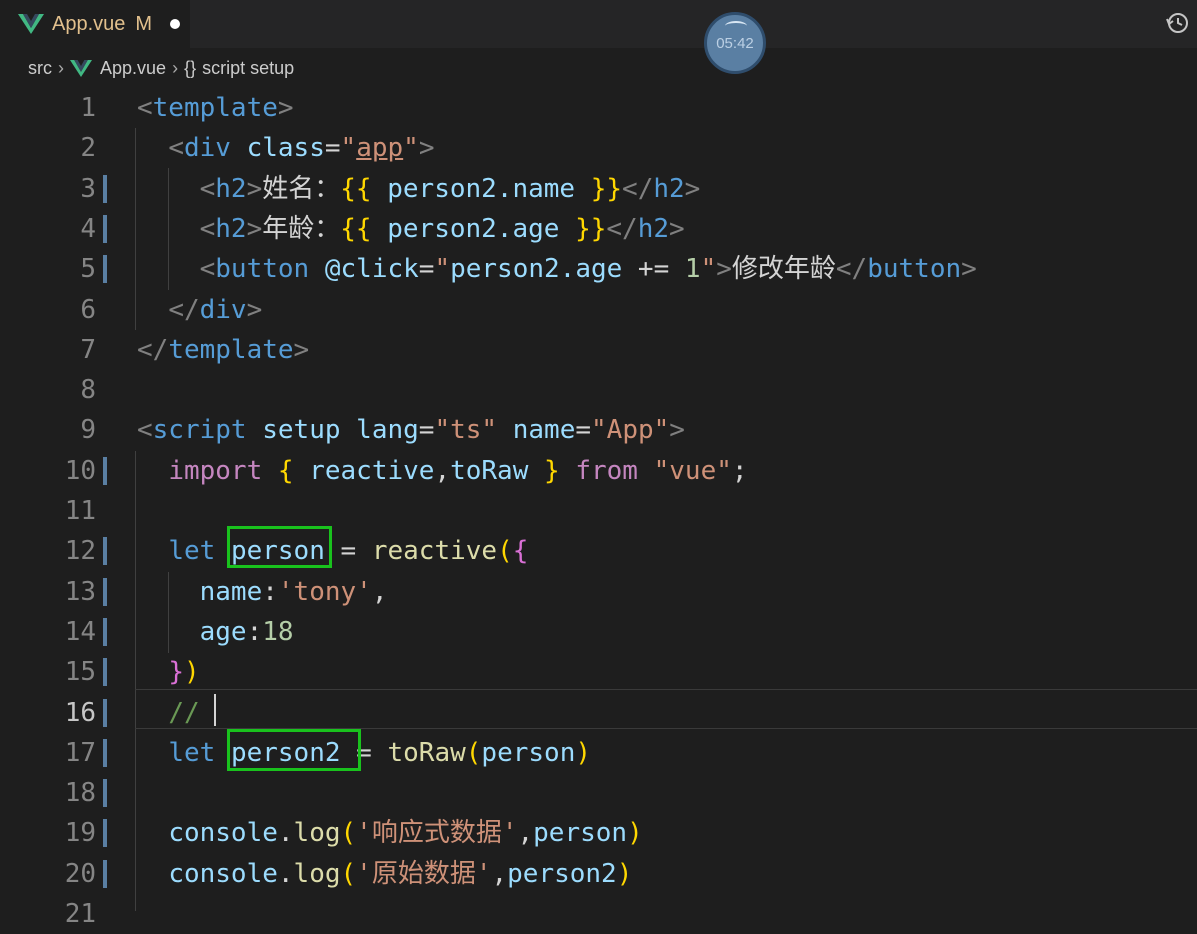 This screenshot has width=1197, height=934. I want to click on line-number: 4, so click(88, 228).